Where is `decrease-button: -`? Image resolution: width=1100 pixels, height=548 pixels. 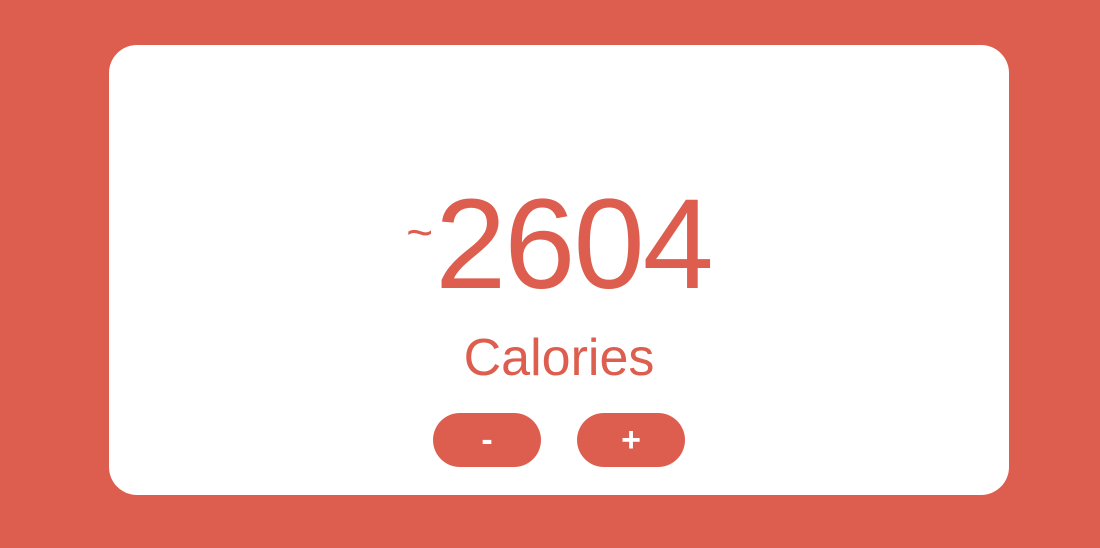
decrease-button: - is located at coordinates (487, 440).